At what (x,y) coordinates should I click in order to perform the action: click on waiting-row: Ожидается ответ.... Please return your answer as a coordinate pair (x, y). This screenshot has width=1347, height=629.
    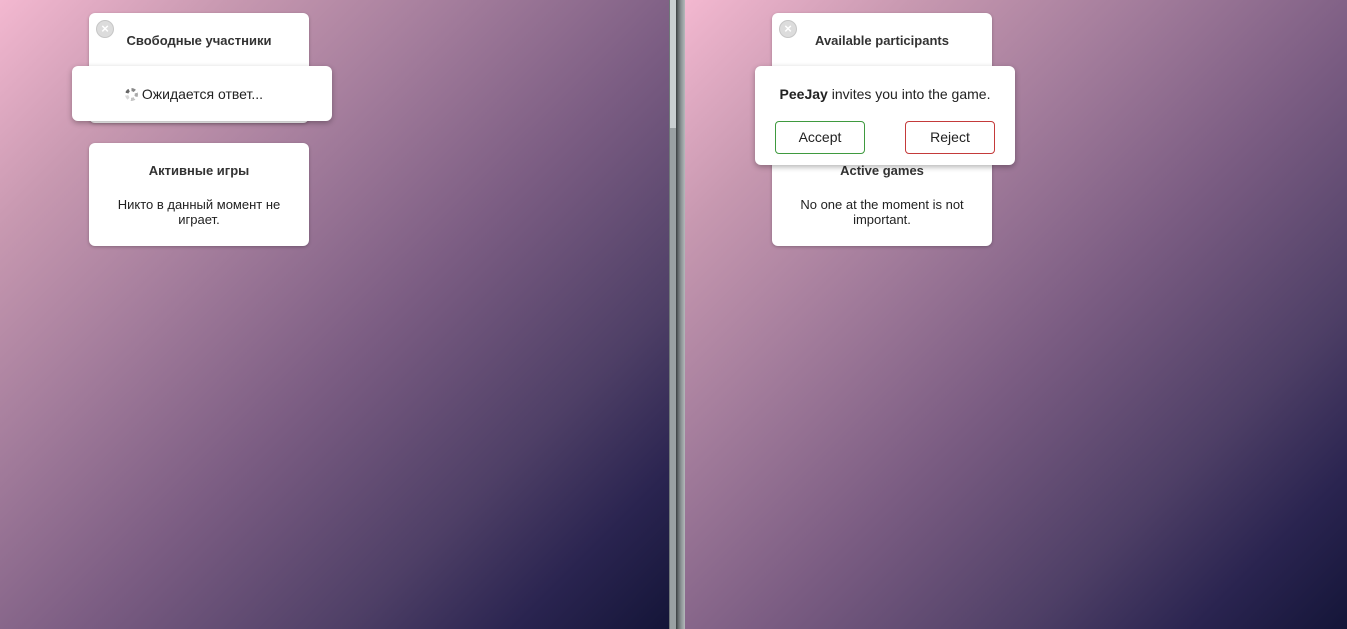
    Looking at the image, I should click on (194, 94).